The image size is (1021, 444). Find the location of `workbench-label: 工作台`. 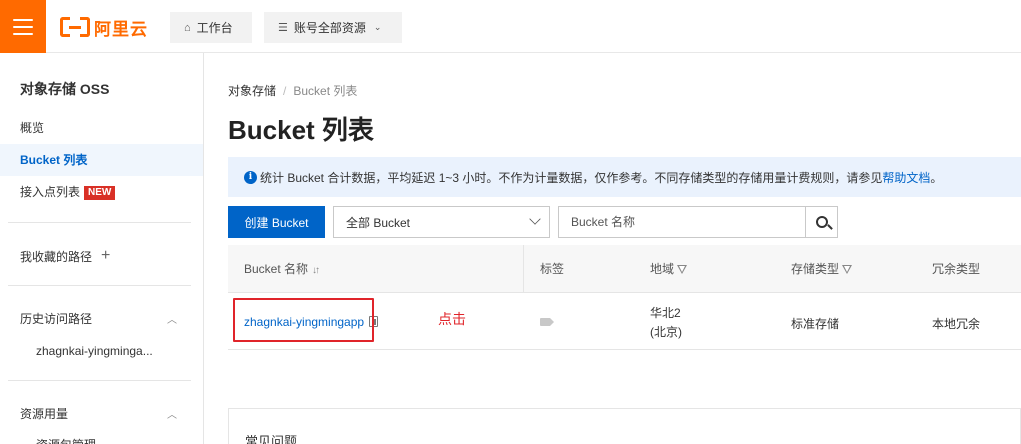

workbench-label: 工作台 is located at coordinates (214, 28).